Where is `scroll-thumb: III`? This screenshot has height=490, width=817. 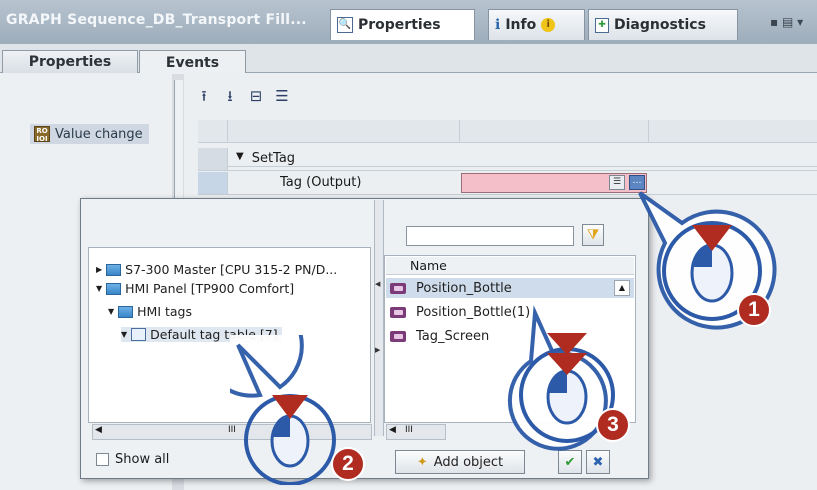
scroll-thumb: III is located at coordinates (409, 430).